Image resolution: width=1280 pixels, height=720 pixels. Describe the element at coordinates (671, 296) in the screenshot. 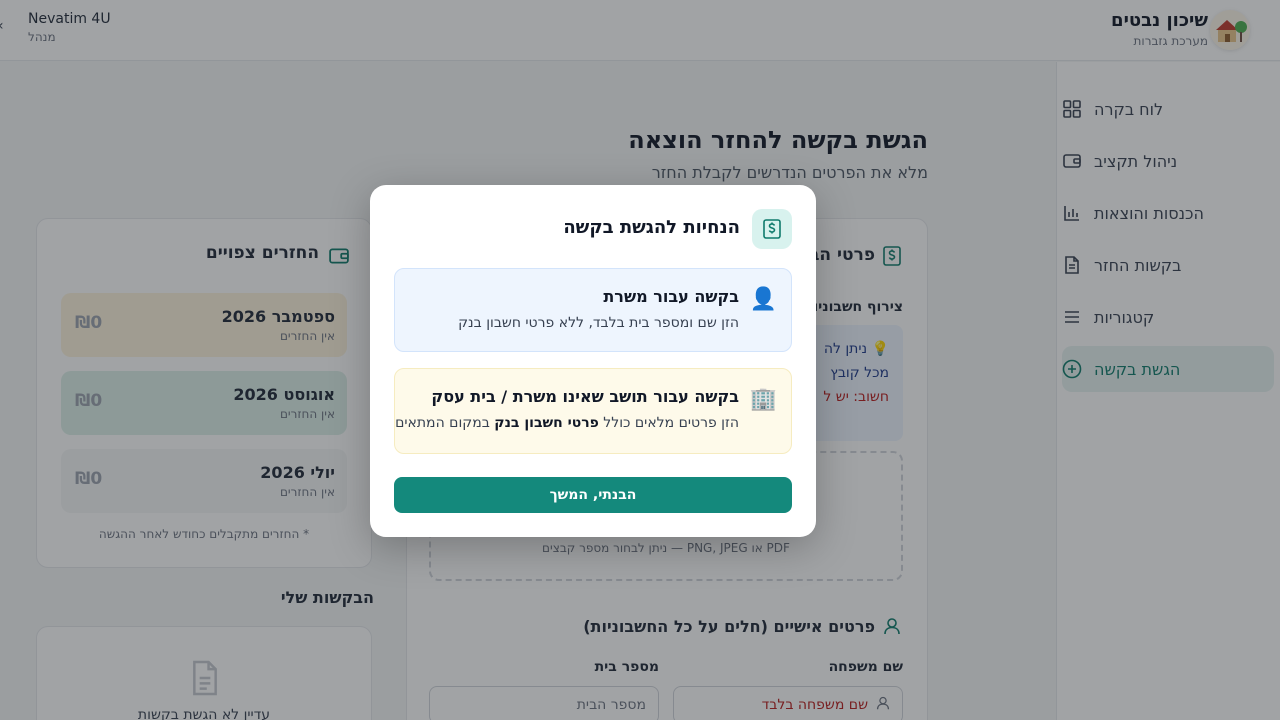

I see `option-title: בקשה עבור משרת` at that location.